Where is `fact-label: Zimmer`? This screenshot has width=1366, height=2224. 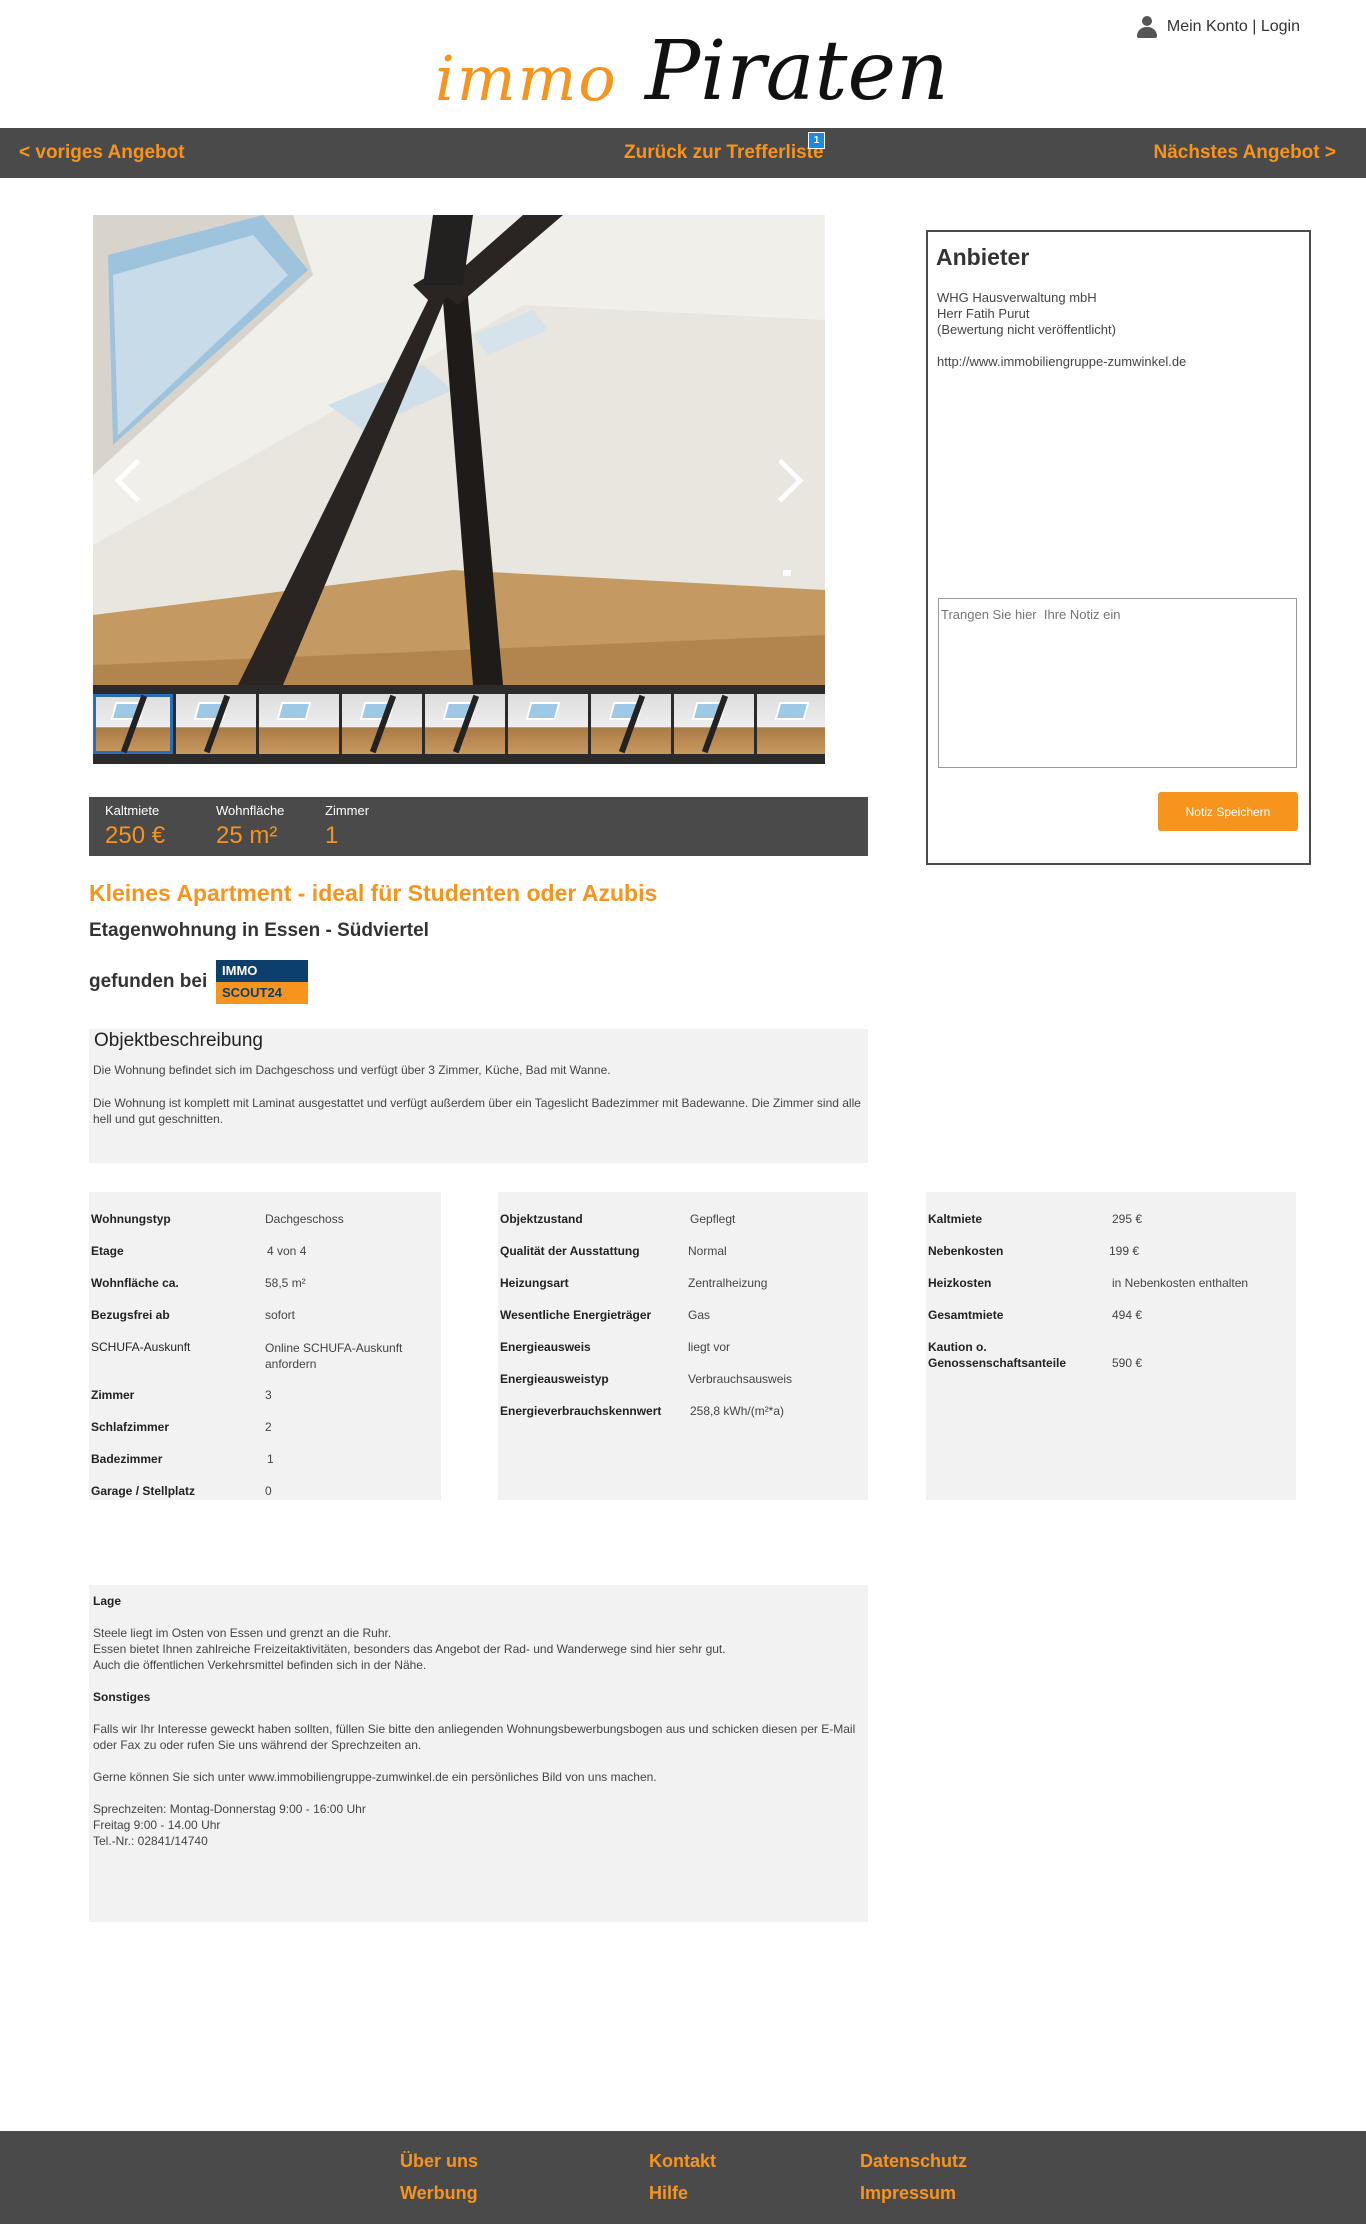 fact-label: Zimmer is located at coordinates (347, 810).